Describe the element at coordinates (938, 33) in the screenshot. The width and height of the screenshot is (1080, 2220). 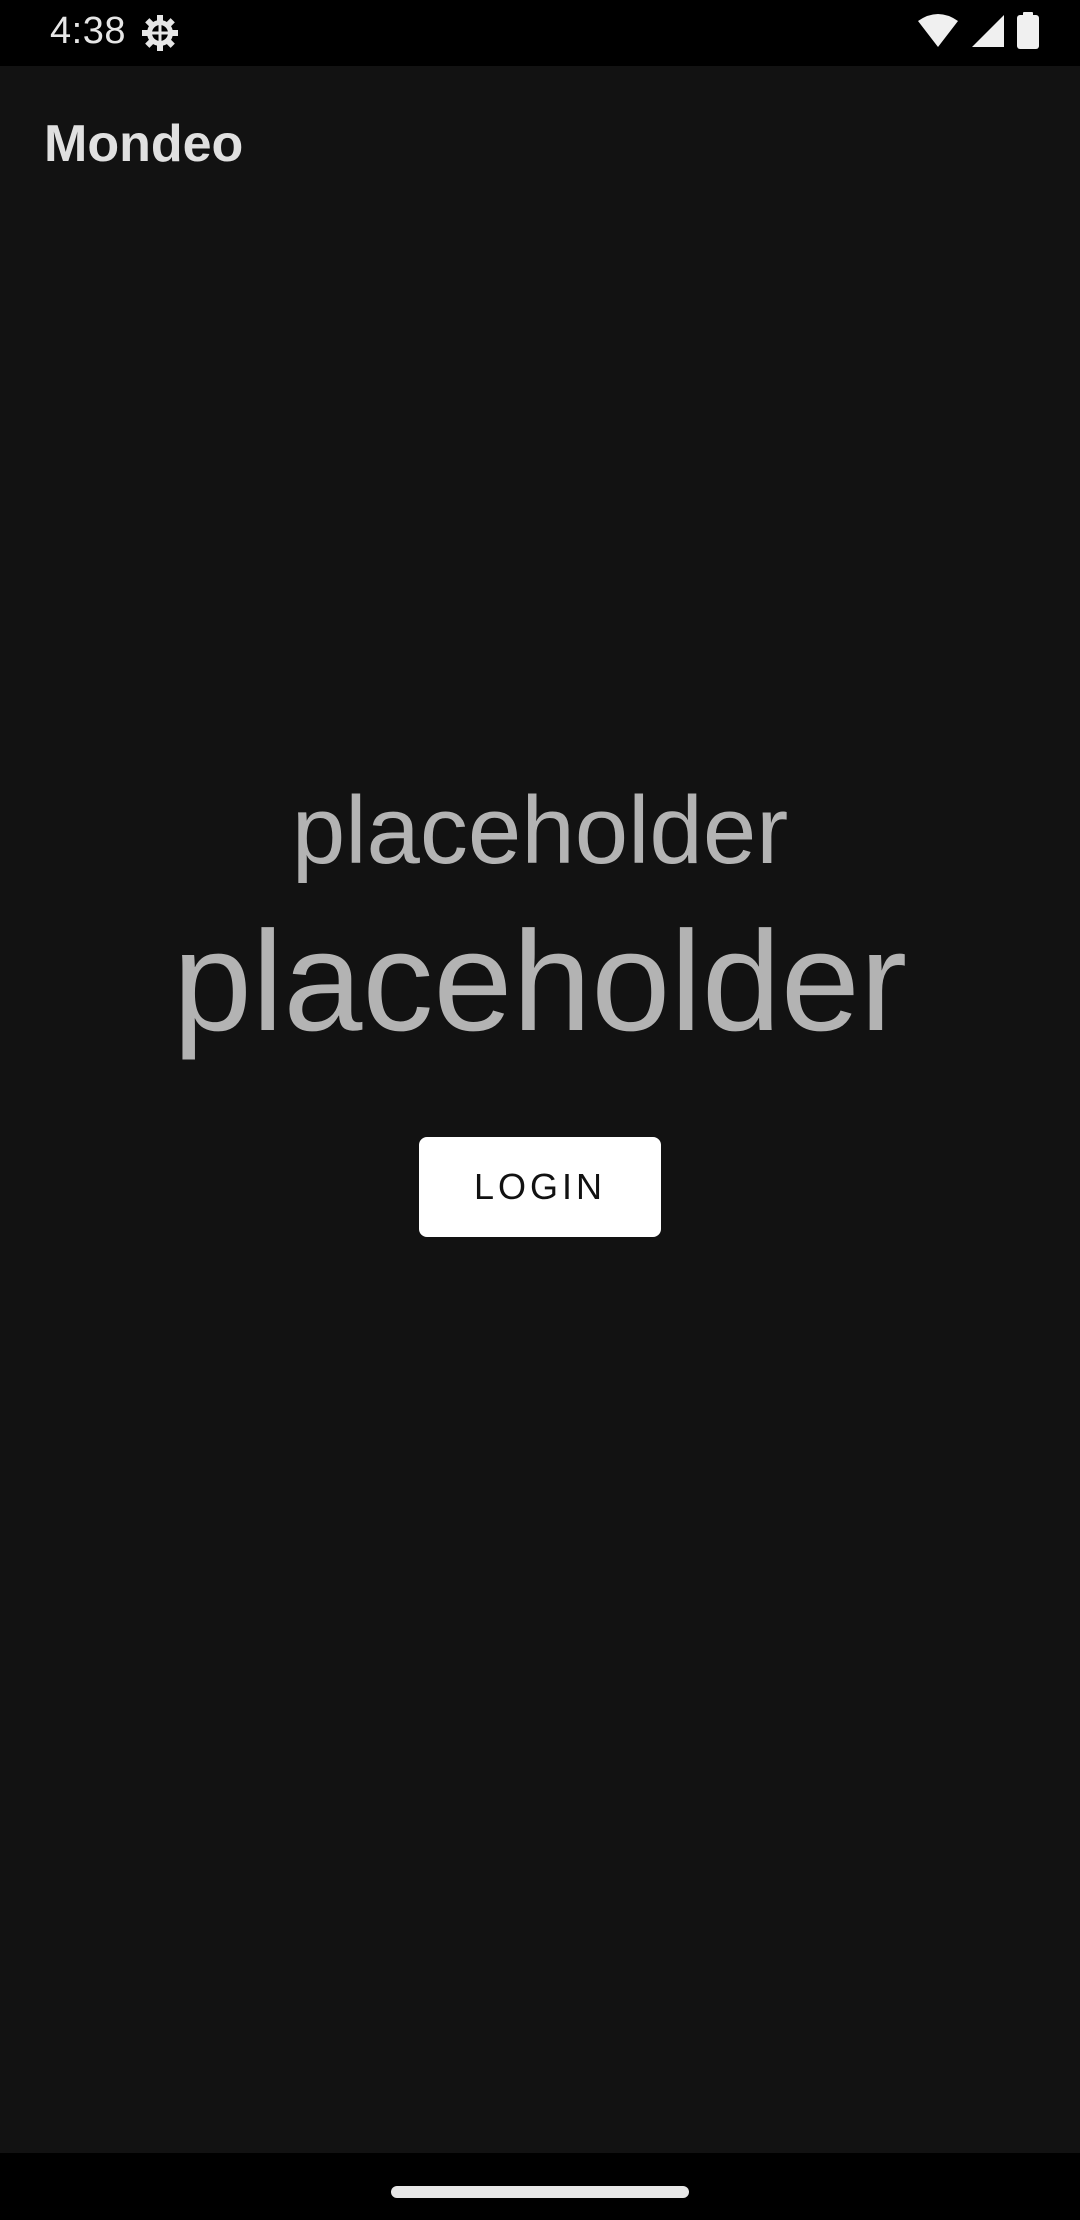
I see `wifi-icon` at that location.